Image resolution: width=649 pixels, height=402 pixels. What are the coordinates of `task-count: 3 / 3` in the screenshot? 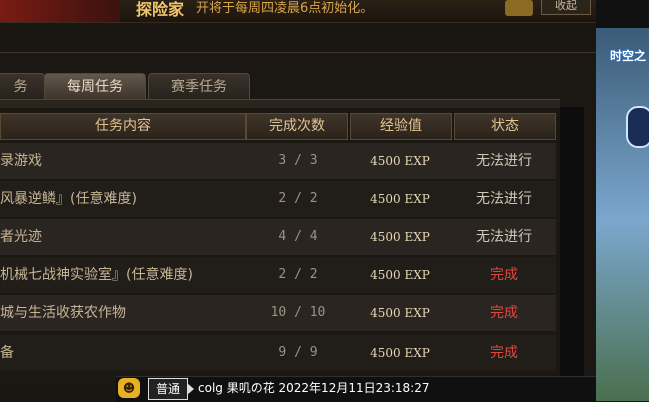 It's located at (298, 160).